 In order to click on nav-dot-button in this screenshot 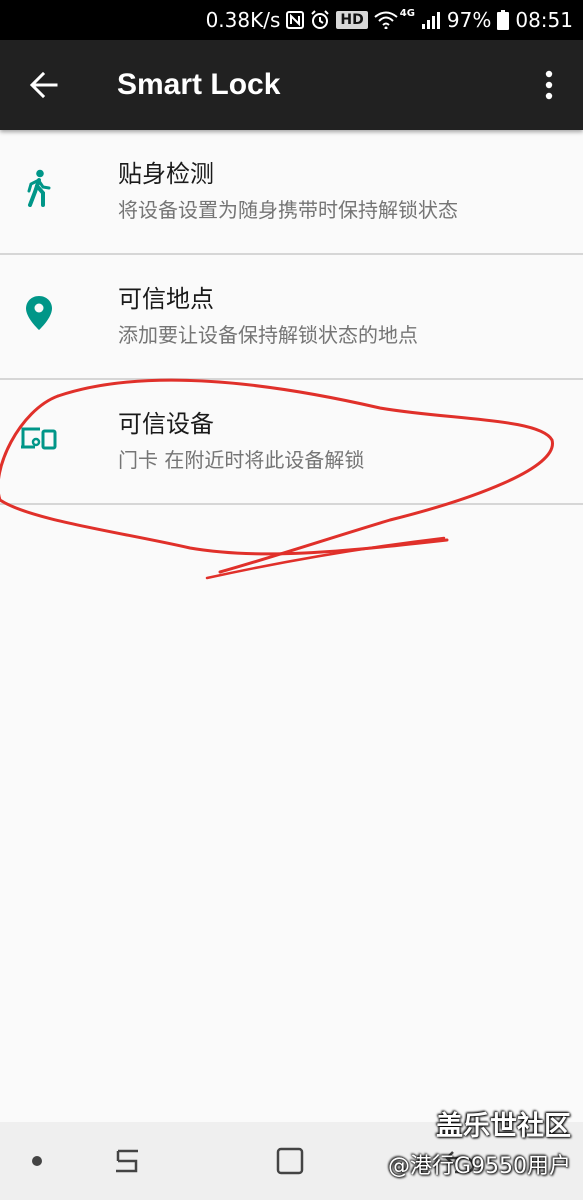, I will do `click(37, 1161)`.